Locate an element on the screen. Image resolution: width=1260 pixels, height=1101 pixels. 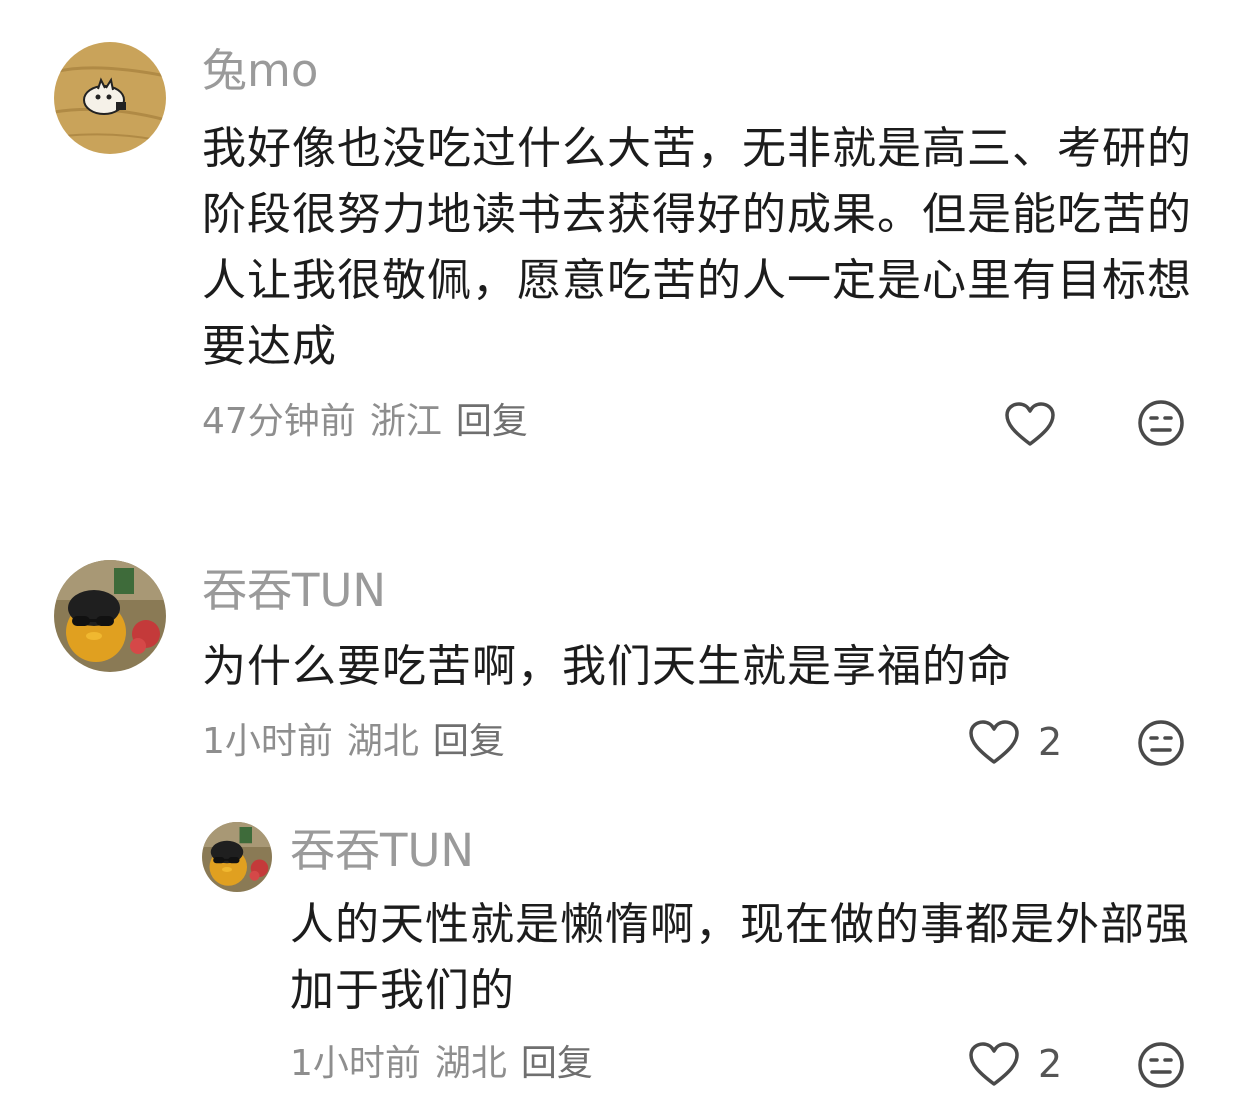
username: 兔mo is located at coordinates (260, 70).